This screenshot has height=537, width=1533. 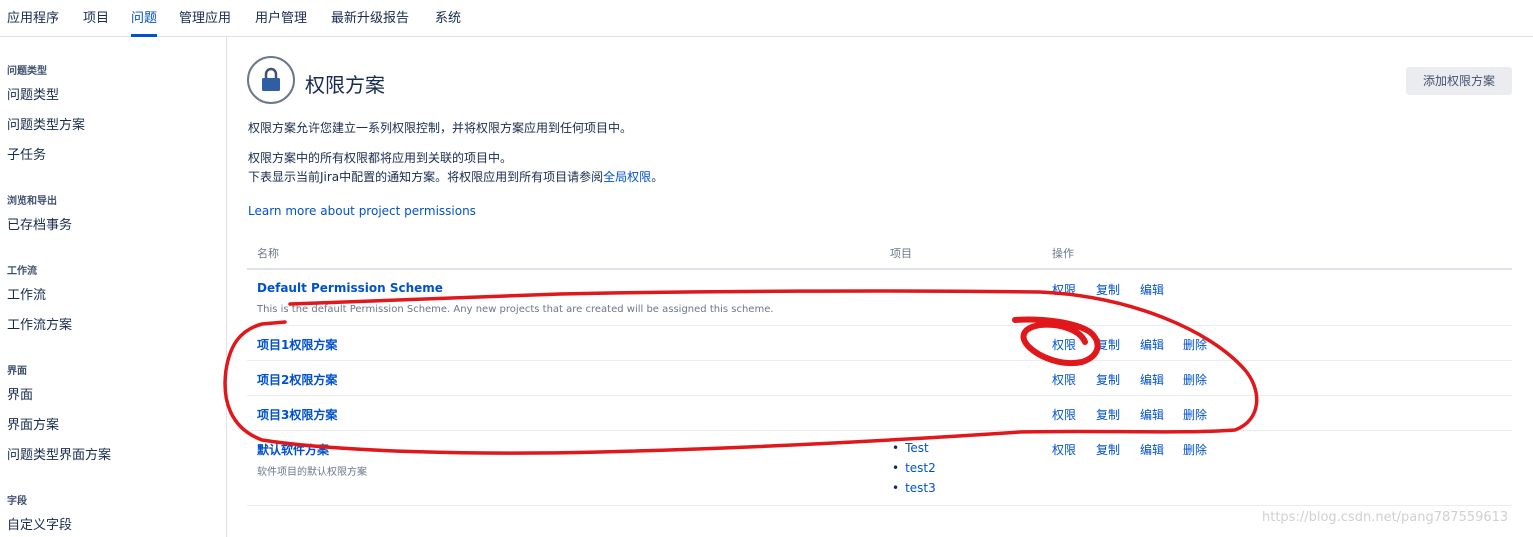 I want to click on sidebar-heading-fields: 字段, so click(x=17, y=501).